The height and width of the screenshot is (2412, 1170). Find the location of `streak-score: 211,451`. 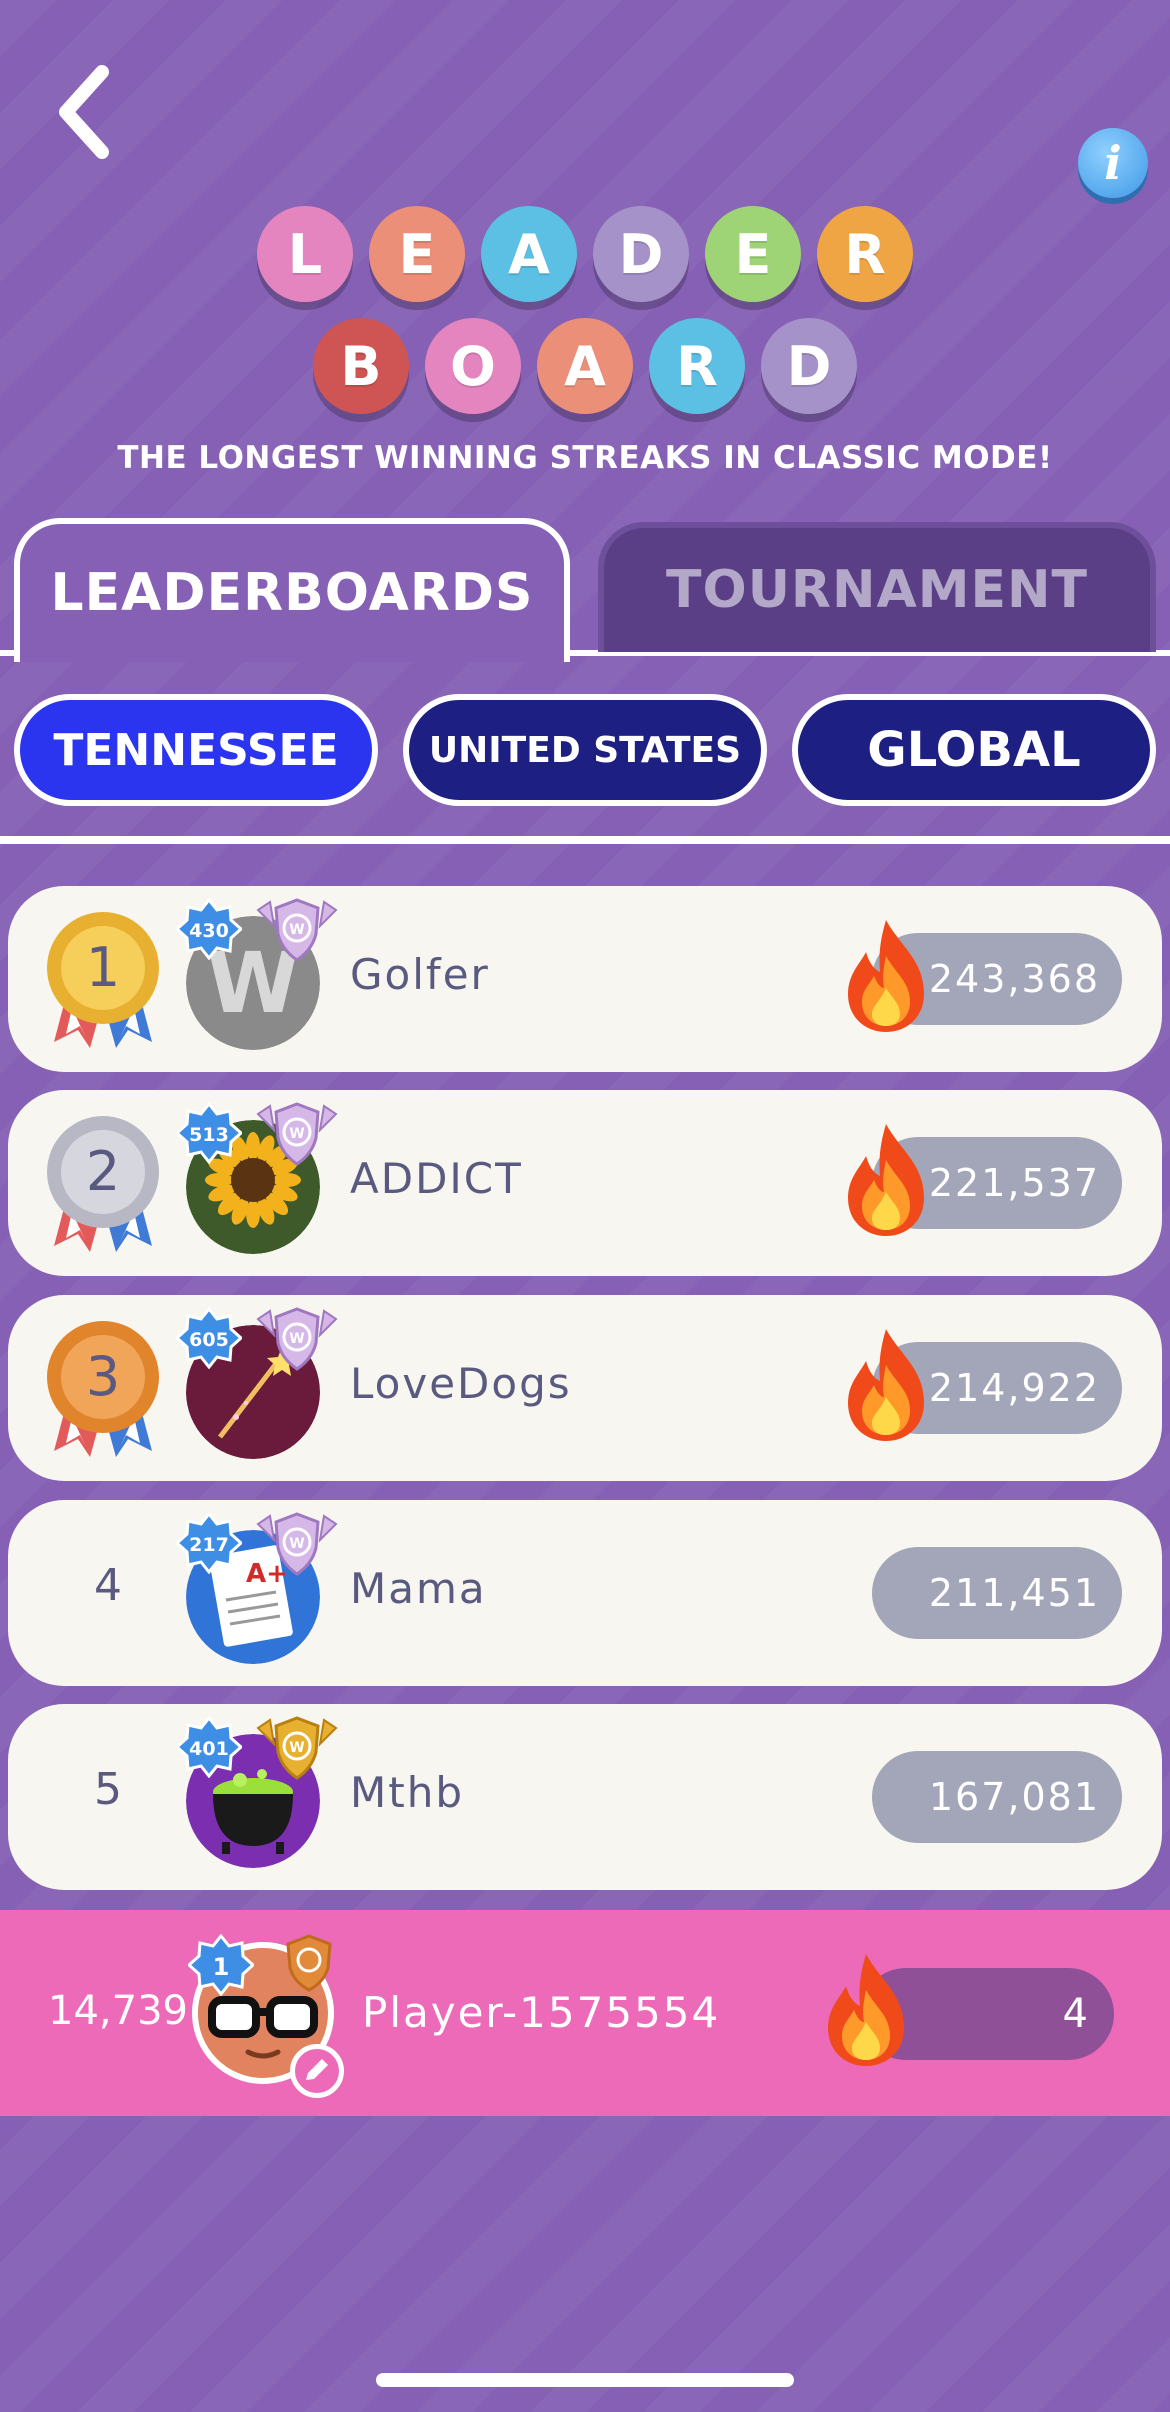

streak-score: 211,451 is located at coordinates (997, 1593).